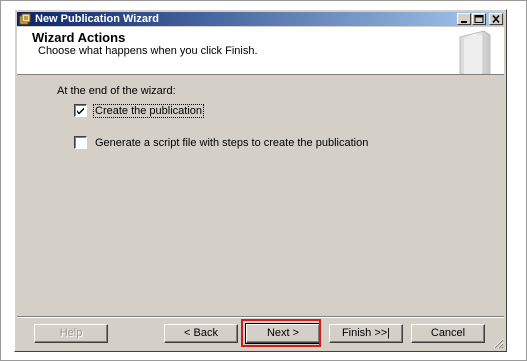 This screenshot has height=361, width=527. I want to click on window-title: New Publication Wizard, so click(97, 19).